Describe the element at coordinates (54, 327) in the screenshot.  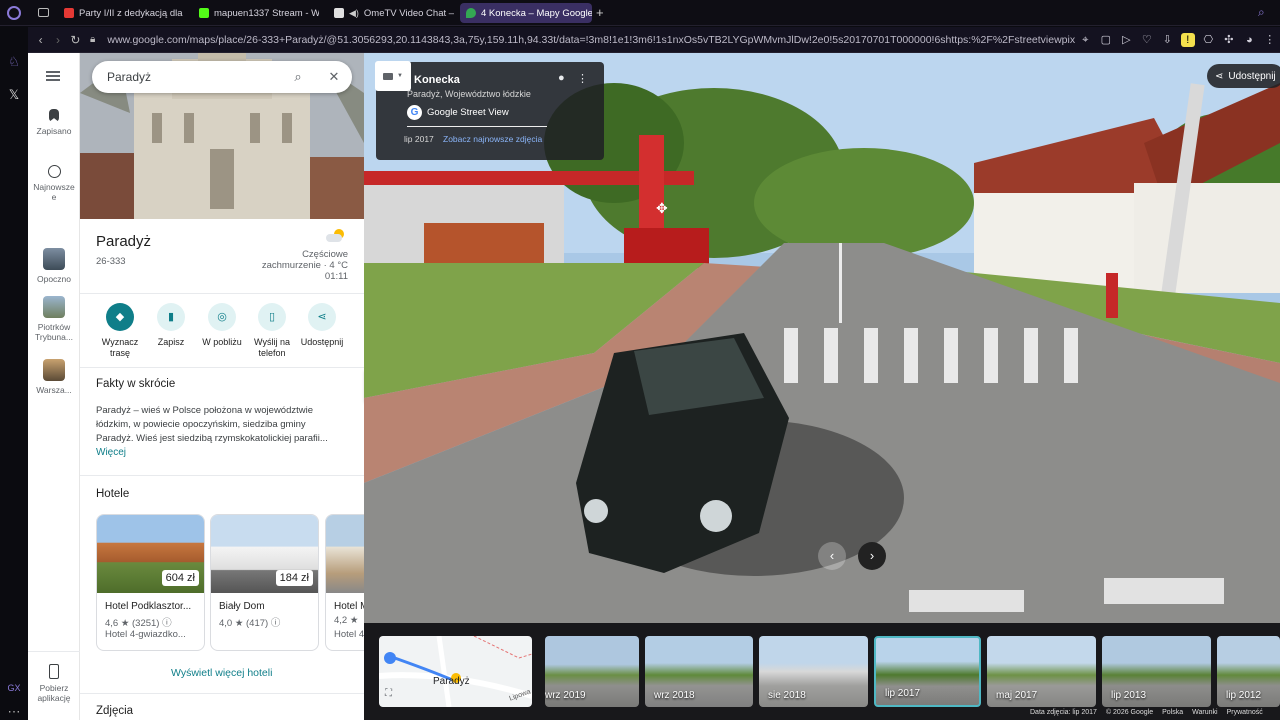
I see `rail-piotrkow-label: Piotrków` at that location.